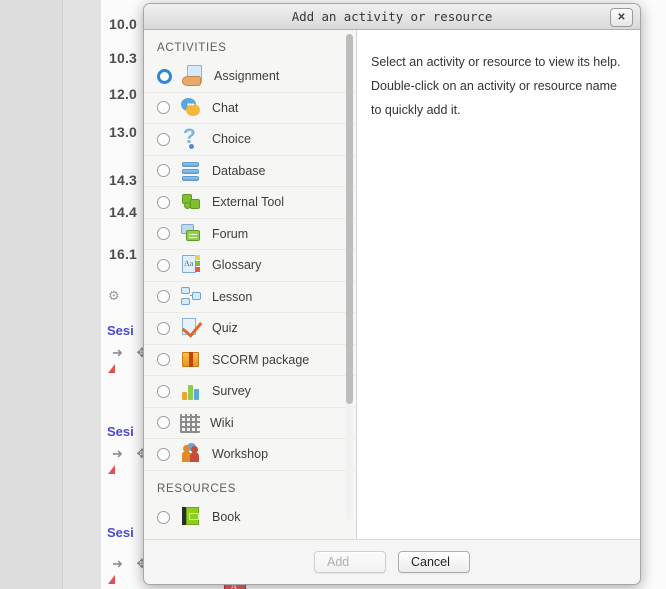 Image resolution: width=666 pixels, height=589 pixels. What do you see at coordinates (123, 132) in the screenshot?
I see `background-number: 13.0` at bounding box center [123, 132].